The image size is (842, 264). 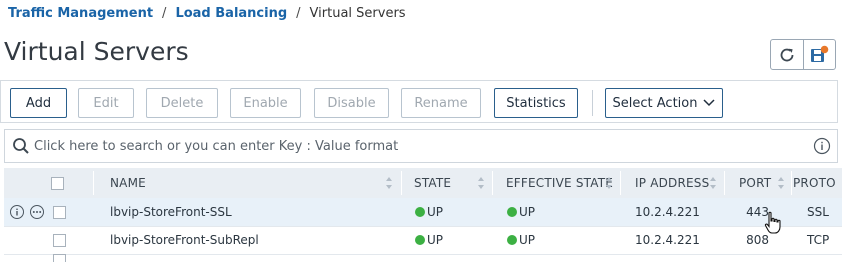 What do you see at coordinates (106, 103) in the screenshot?
I see `edit-button: Edit` at bounding box center [106, 103].